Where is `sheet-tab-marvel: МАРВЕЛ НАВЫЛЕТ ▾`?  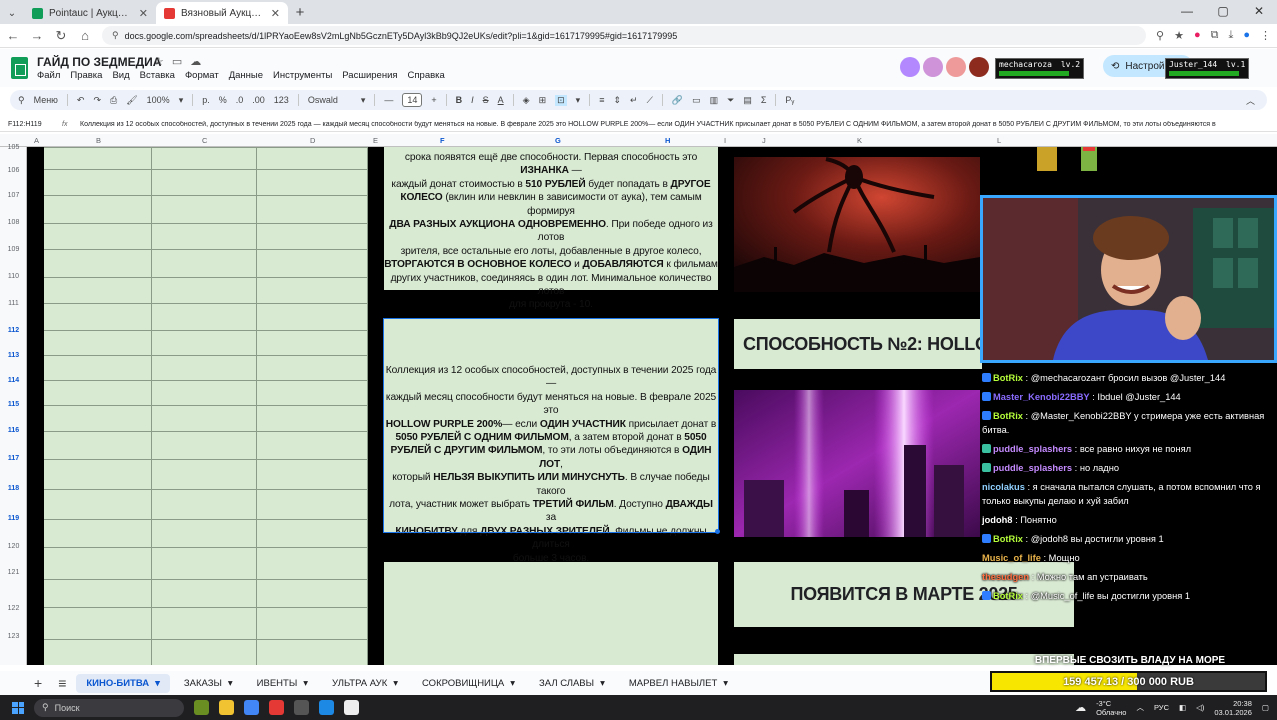
sheet-tab-marvel: МАРВЕЛ НАВЫЛЕТ ▾ is located at coordinates (678, 683).